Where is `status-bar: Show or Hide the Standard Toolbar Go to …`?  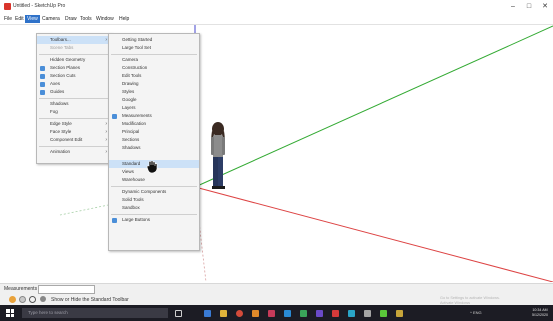
status-bar: Show or Hide the Standard Toolbar Go to … is located at coordinates (276, 299).